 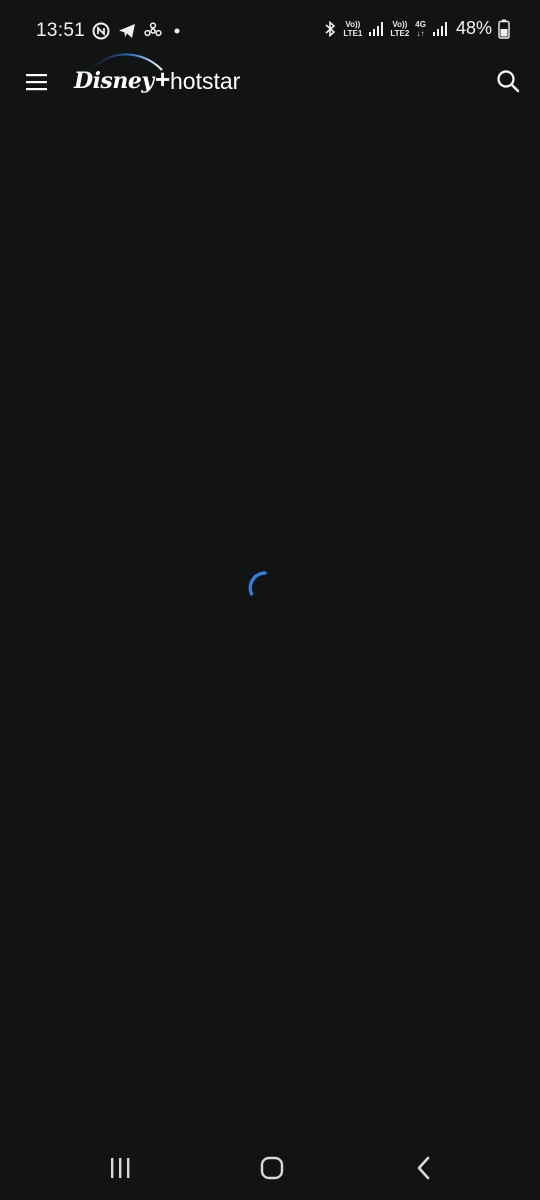 I want to click on status-bar: 13:51 Vo)) LTE1 Vo)) LTE2 4G ↓↑ 48%, so click(x=270, y=31).